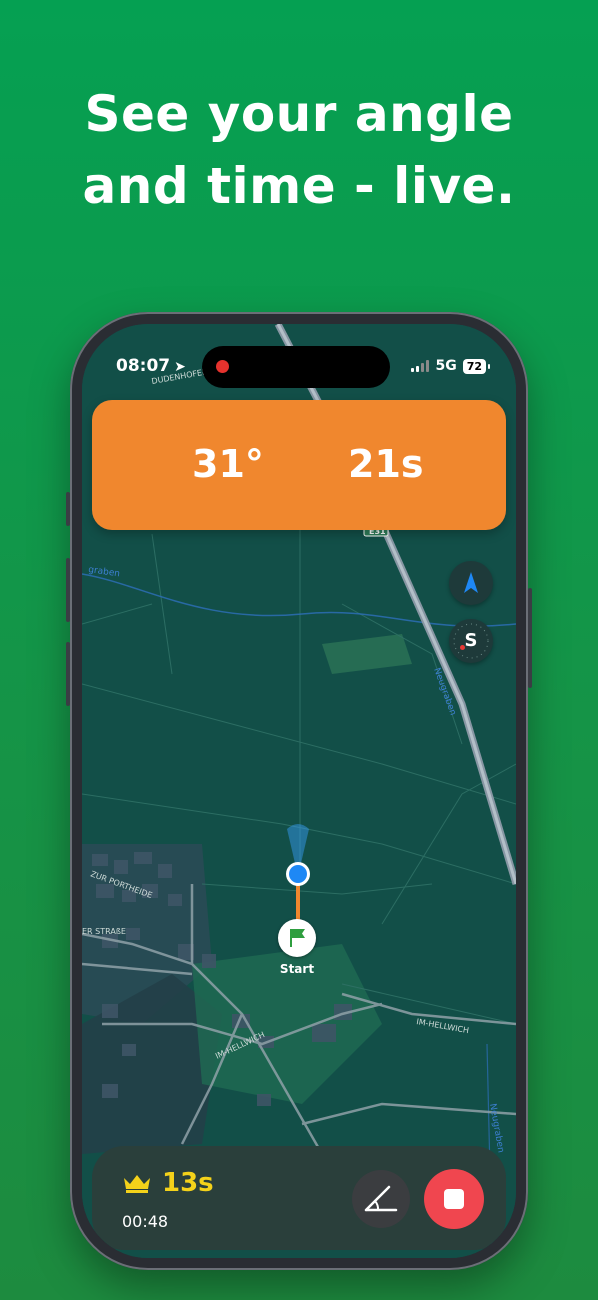  I want to click on phone-volume-up, so click(68, 590).